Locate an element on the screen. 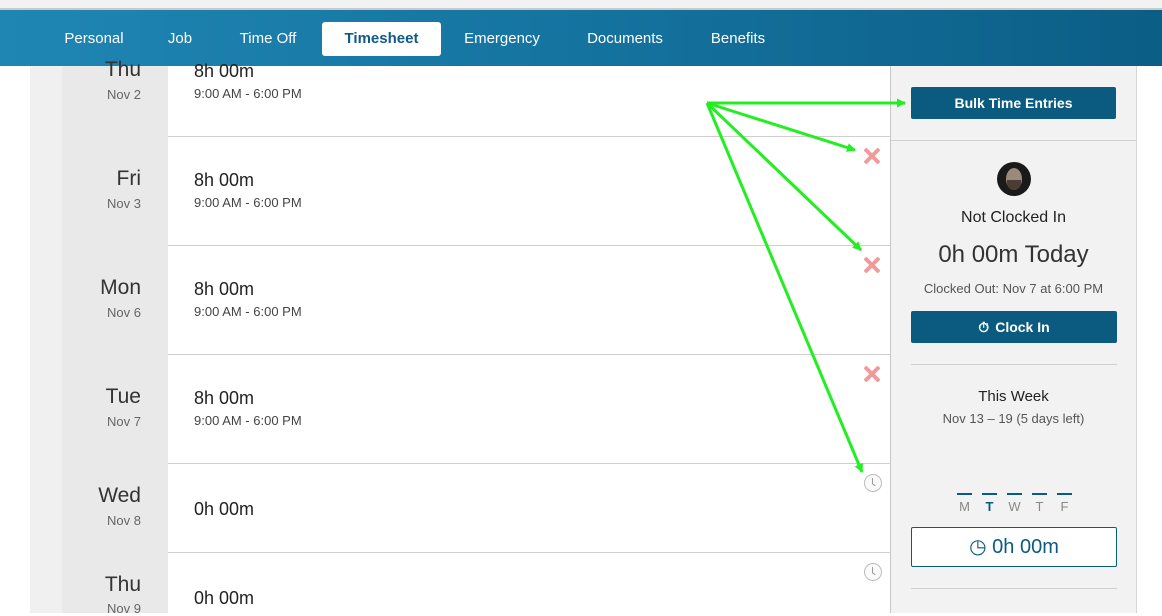 Image resolution: width=1162 pixels, height=616 pixels. day-name: Mon is located at coordinates (120, 287).